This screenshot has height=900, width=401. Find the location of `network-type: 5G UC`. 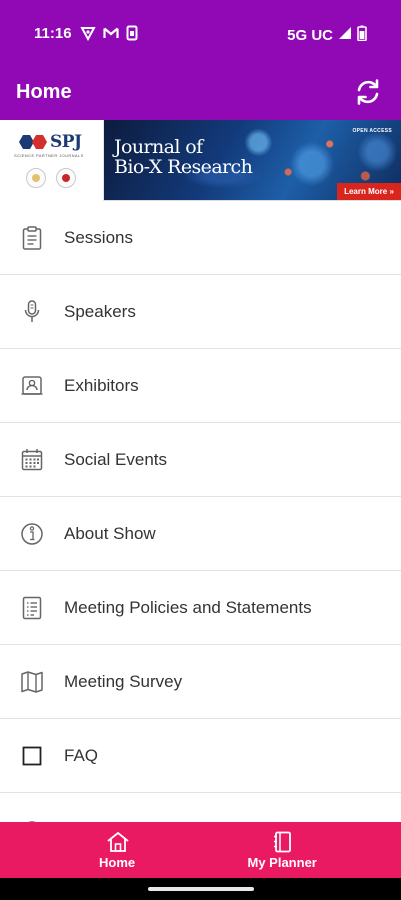

network-type: 5G UC is located at coordinates (310, 35).